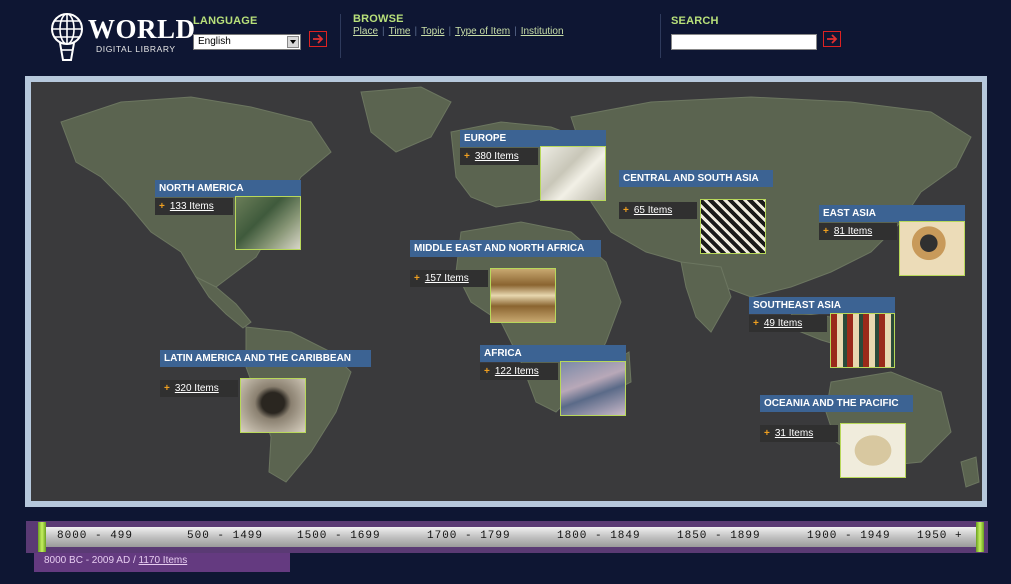 This screenshot has width=1011, height=584. I want to click on timeline-range-item: 1900 - 1949, so click(849, 536).